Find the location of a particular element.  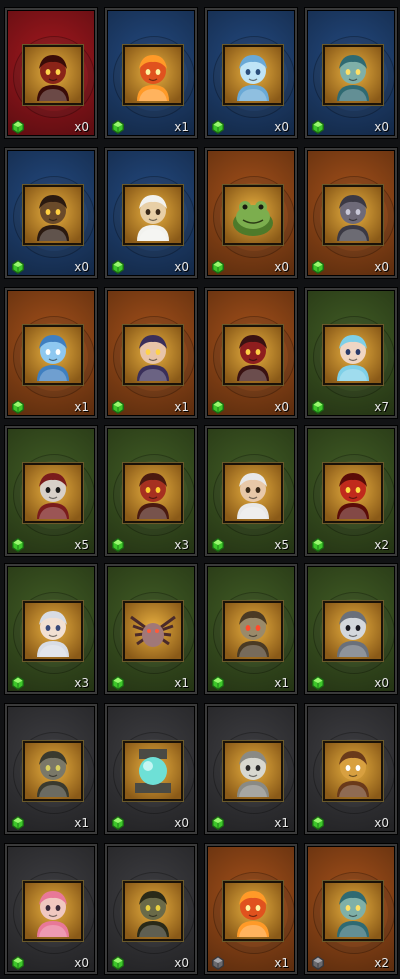

hero-card-crystal-spirit: x1 is located at coordinates (51, 353).